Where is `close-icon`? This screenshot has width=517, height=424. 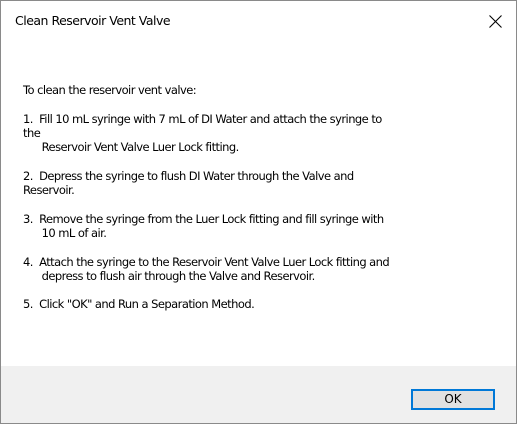
close-icon is located at coordinates (495, 21).